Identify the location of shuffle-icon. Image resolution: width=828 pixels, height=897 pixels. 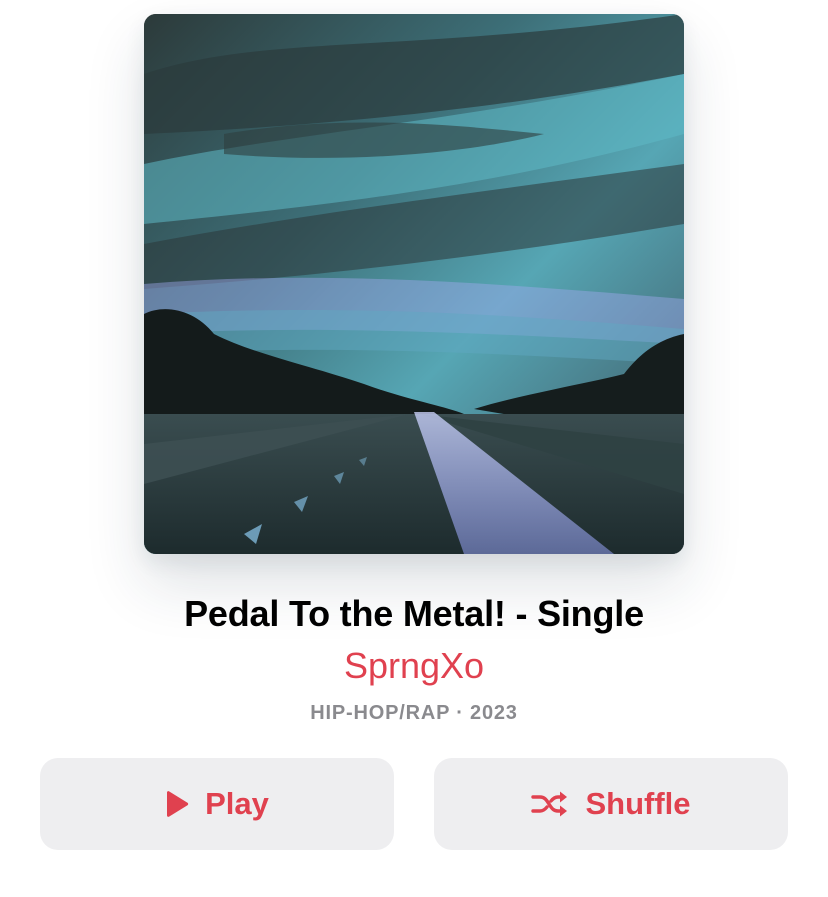
(550, 804).